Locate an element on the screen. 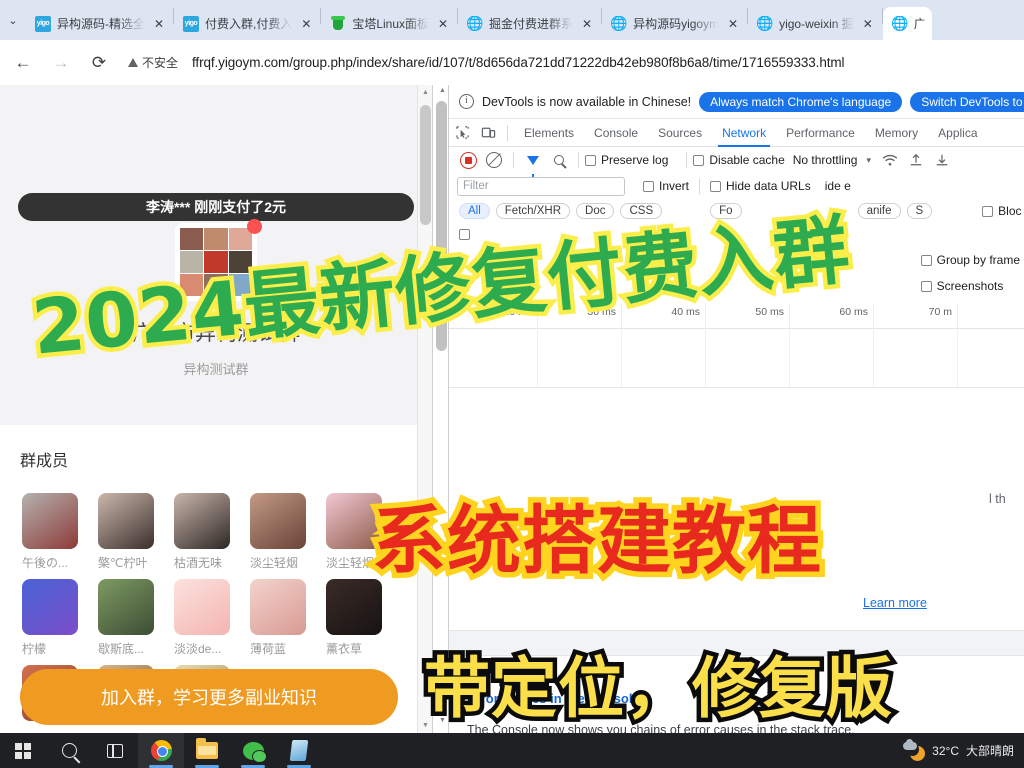  member-item: 柠檬 is located at coordinates (58, 618).